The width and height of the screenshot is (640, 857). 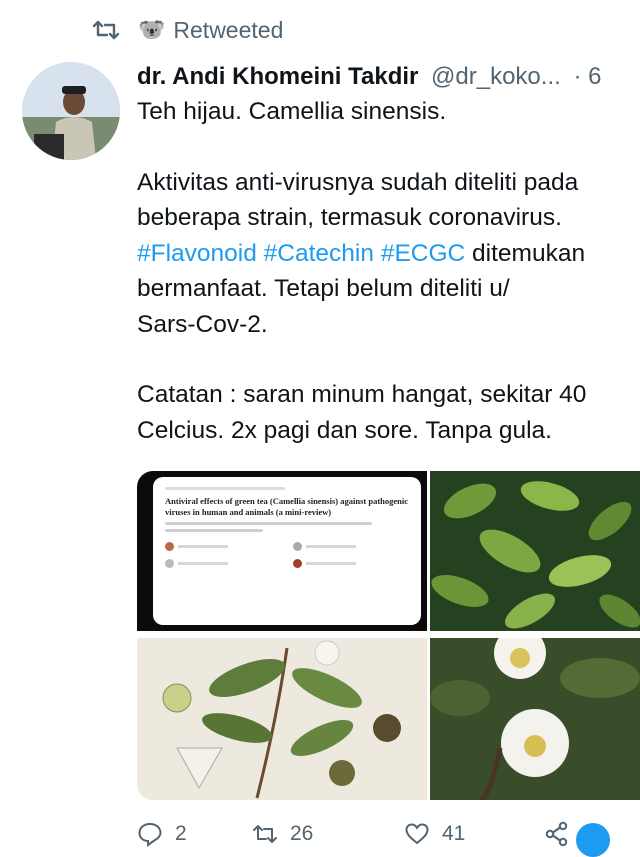 I want to click on hashtag-catechin: #Catechin, so click(x=319, y=253).